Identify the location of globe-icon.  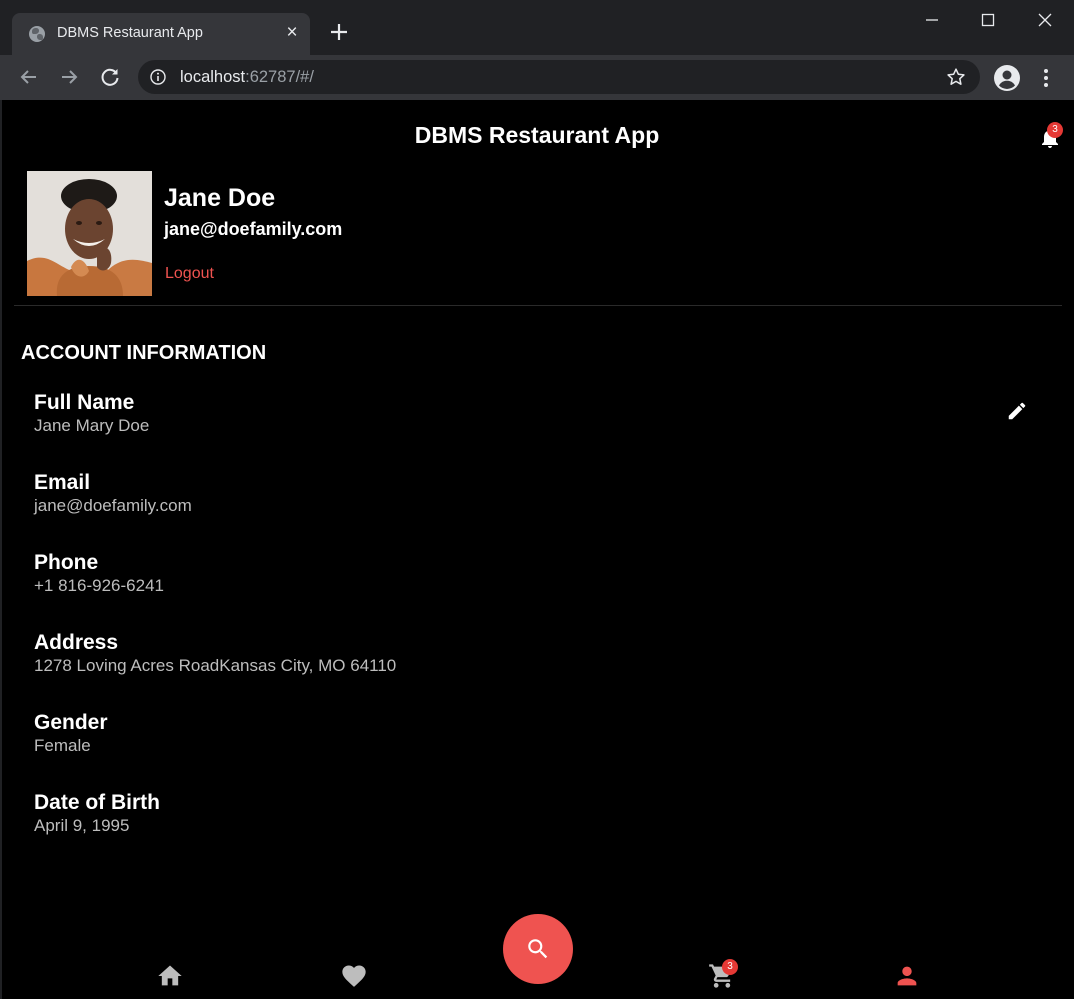
(37, 34).